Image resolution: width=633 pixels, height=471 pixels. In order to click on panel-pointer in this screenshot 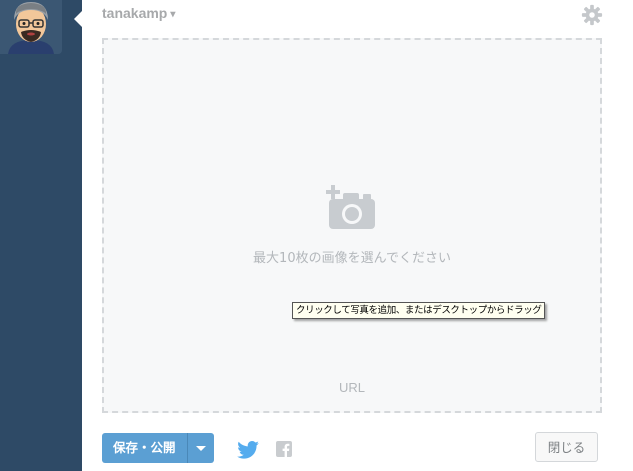, I will do `click(78, 19)`.